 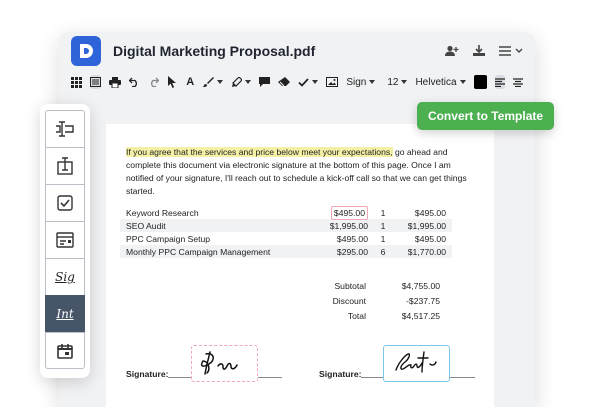 I want to click on item-name: SEO Audit, so click(x=146, y=225).